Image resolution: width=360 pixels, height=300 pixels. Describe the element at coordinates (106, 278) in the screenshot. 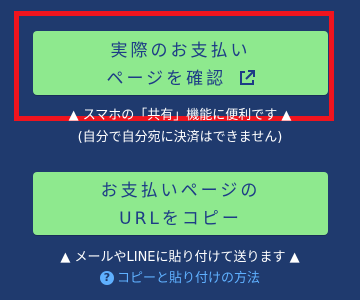

I see `help-icon: ?` at that location.